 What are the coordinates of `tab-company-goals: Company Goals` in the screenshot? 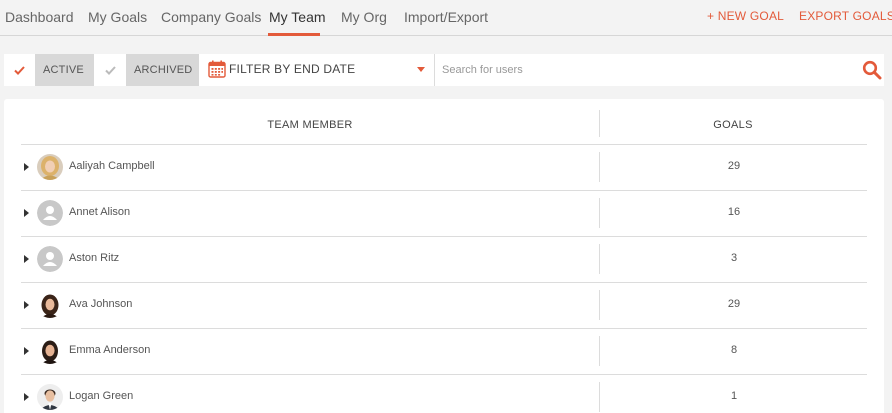 It's located at (211, 17).